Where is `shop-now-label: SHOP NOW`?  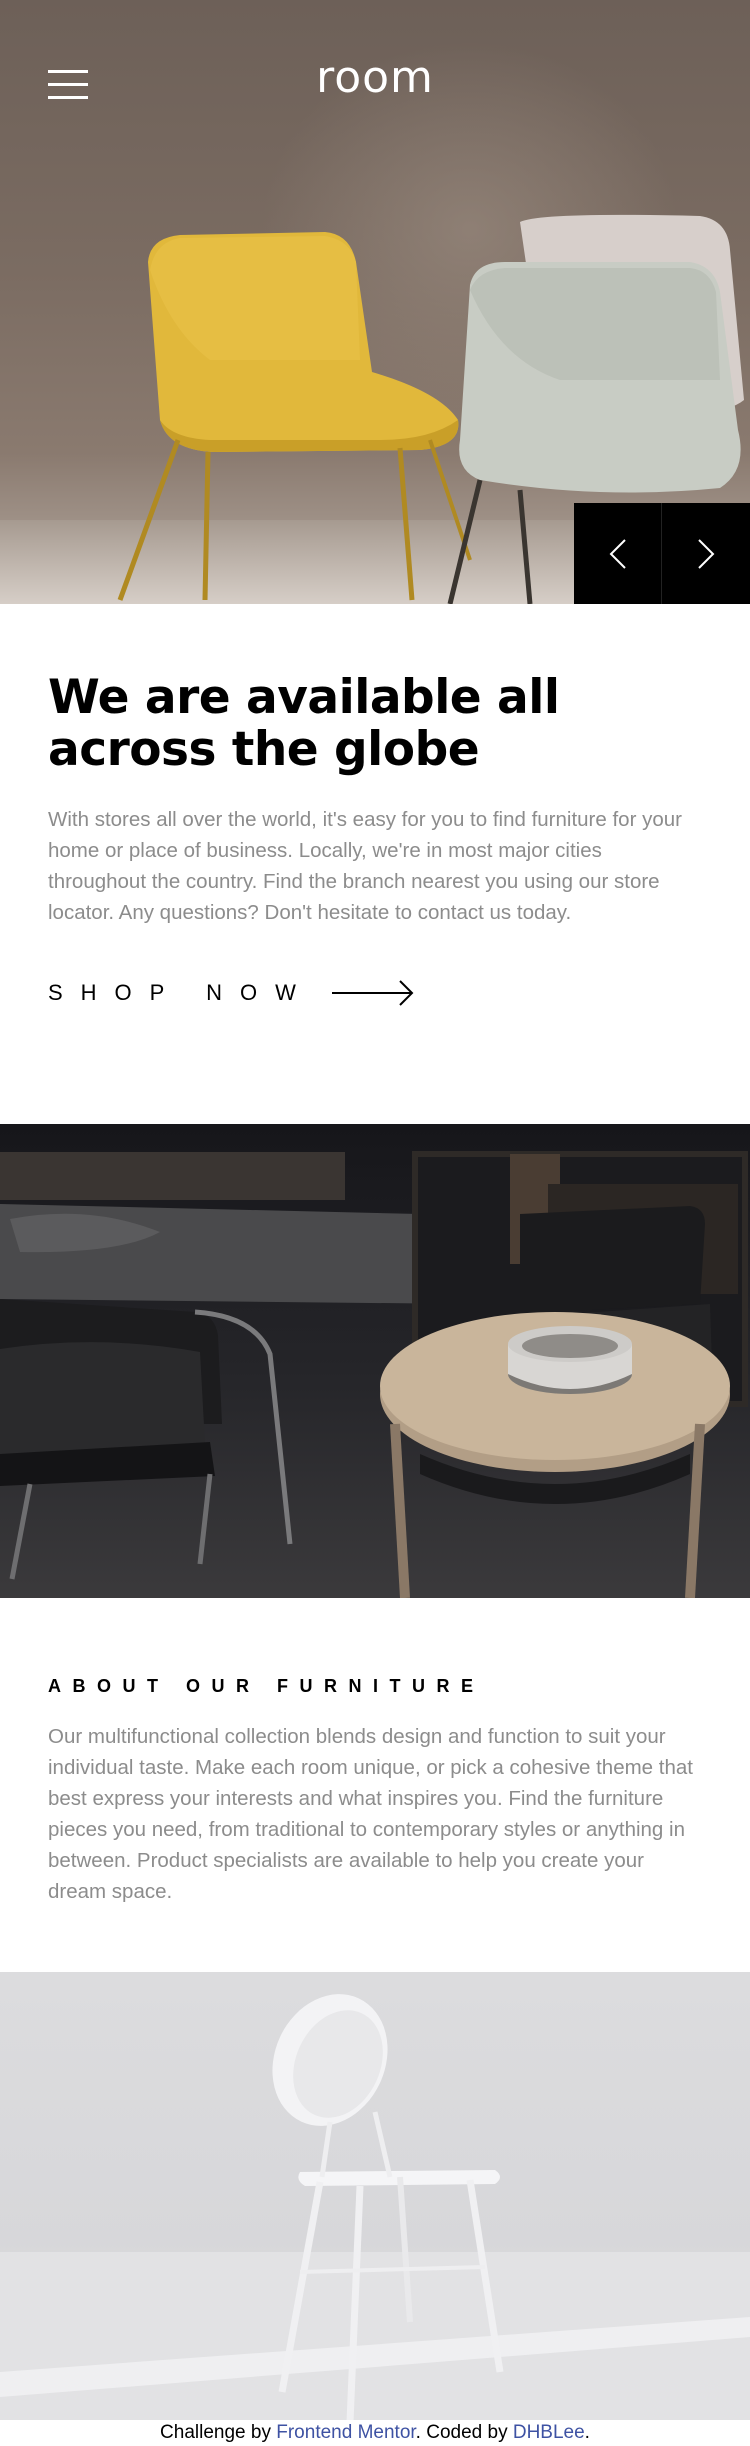 shop-now-label: SHOP NOW is located at coordinates (181, 992).